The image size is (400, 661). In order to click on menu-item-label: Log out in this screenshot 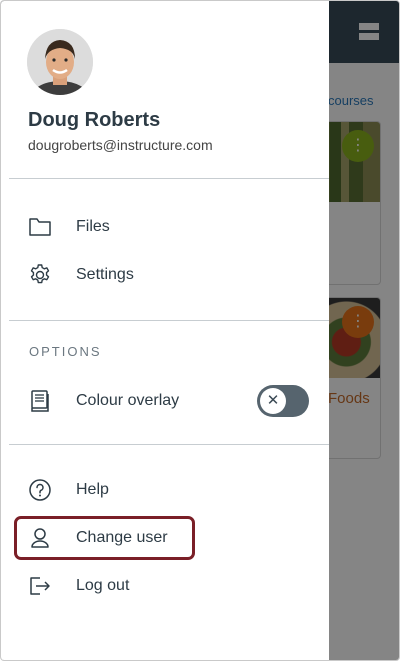, I will do `click(103, 585)`.